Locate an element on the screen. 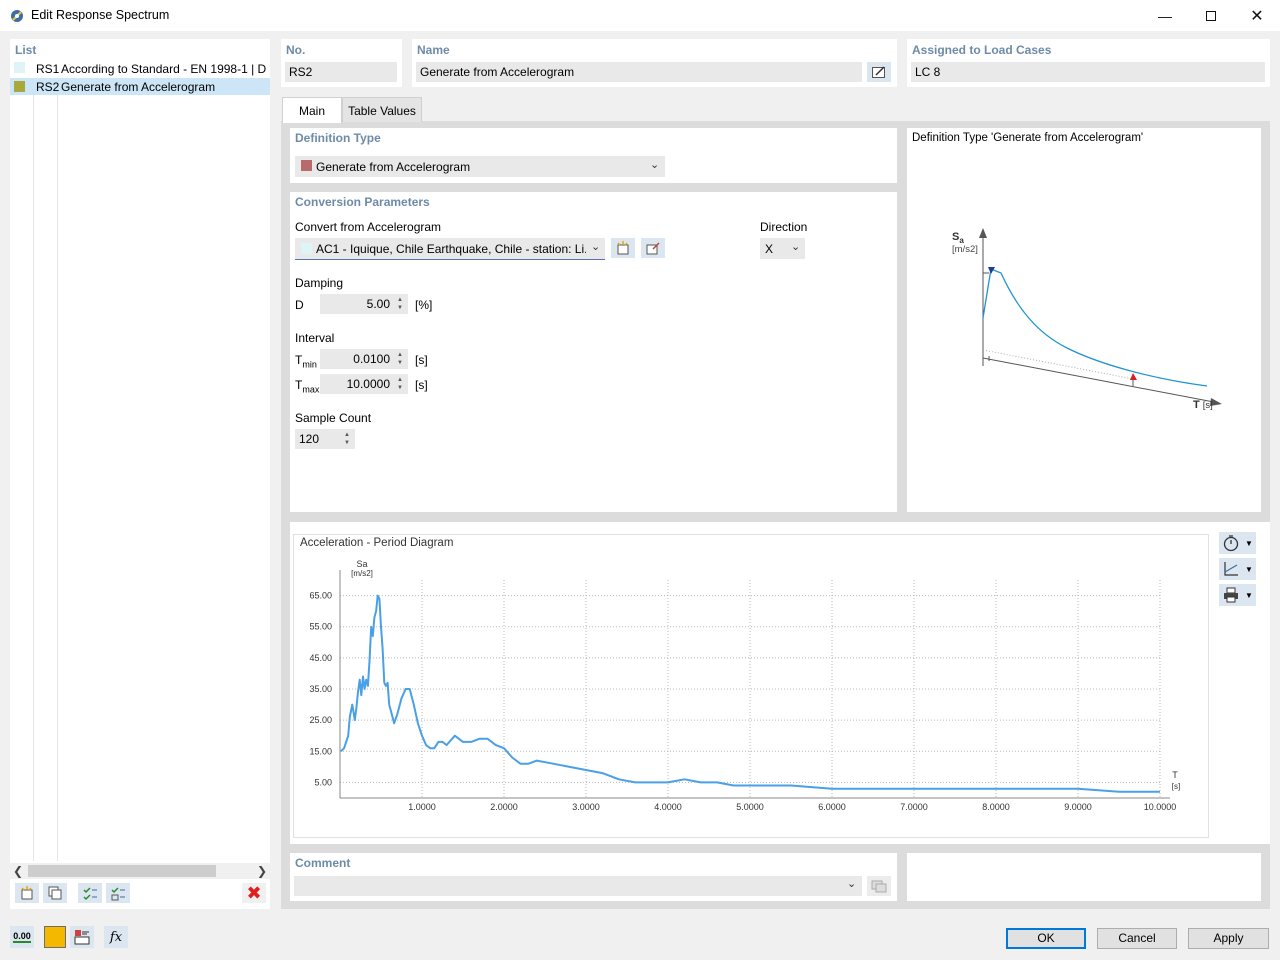 The width and height of the screenshot is (1280, 960). comment-label: Comment is located at coordinates (323, 863).